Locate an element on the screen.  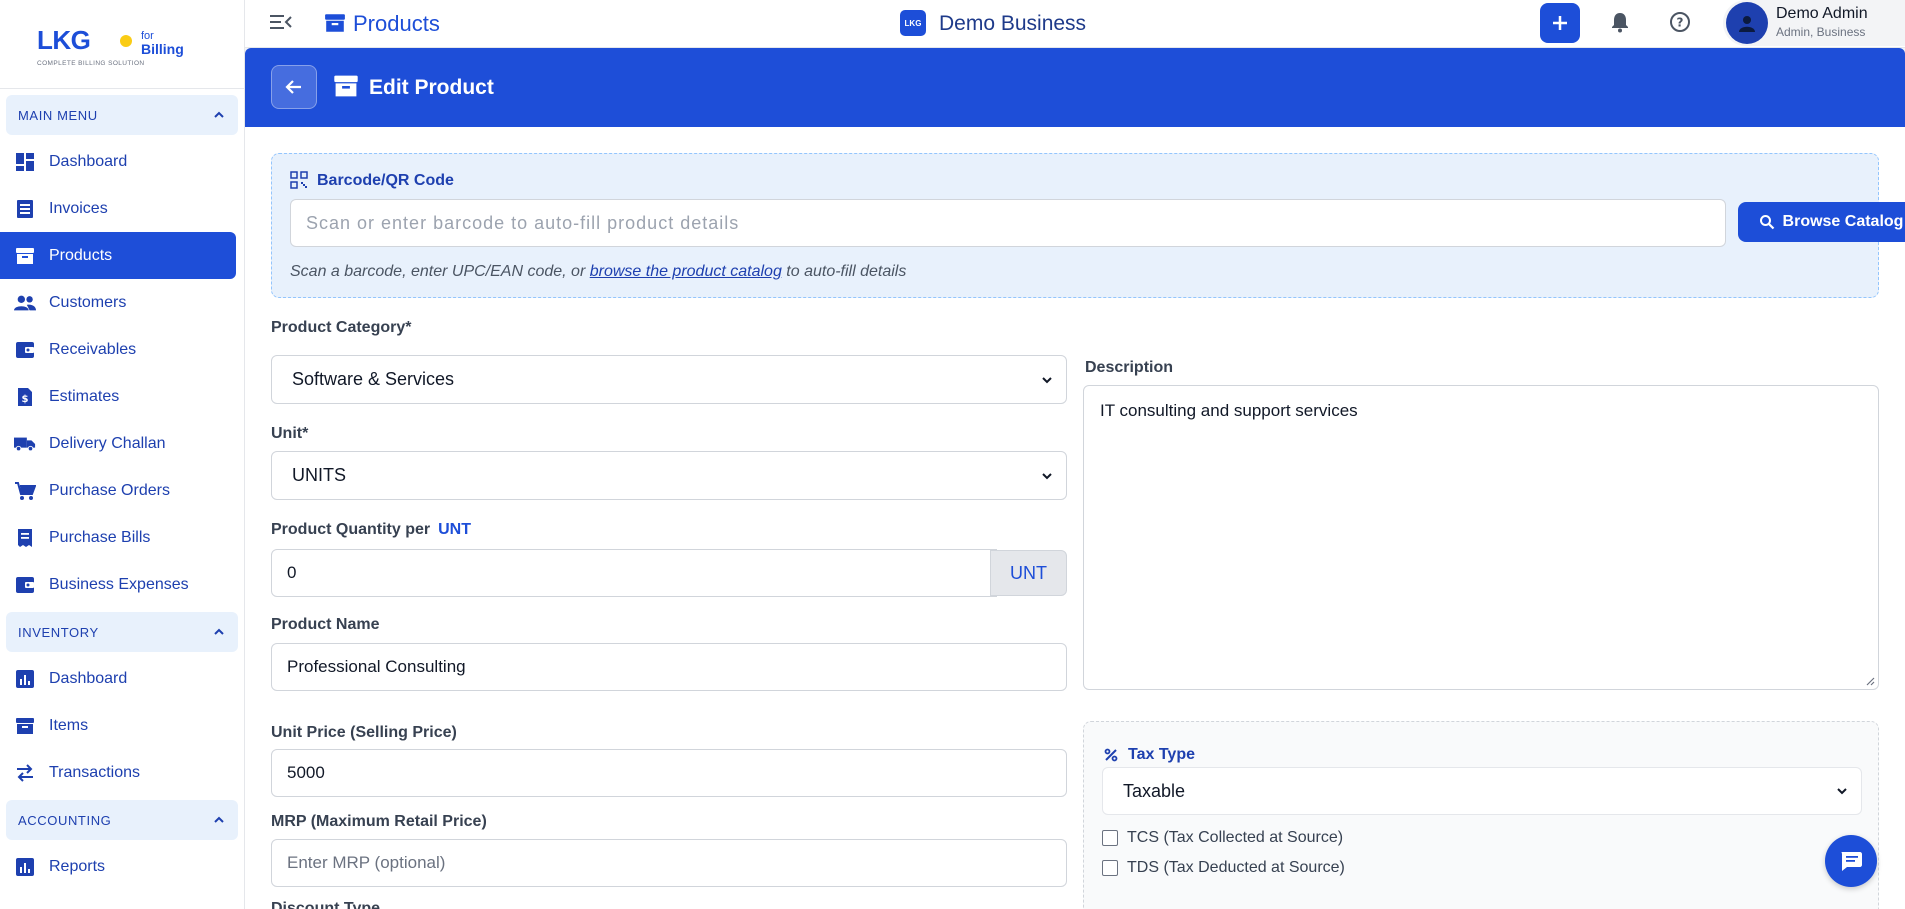
unit-price-input is located at coordinates (669, 773).